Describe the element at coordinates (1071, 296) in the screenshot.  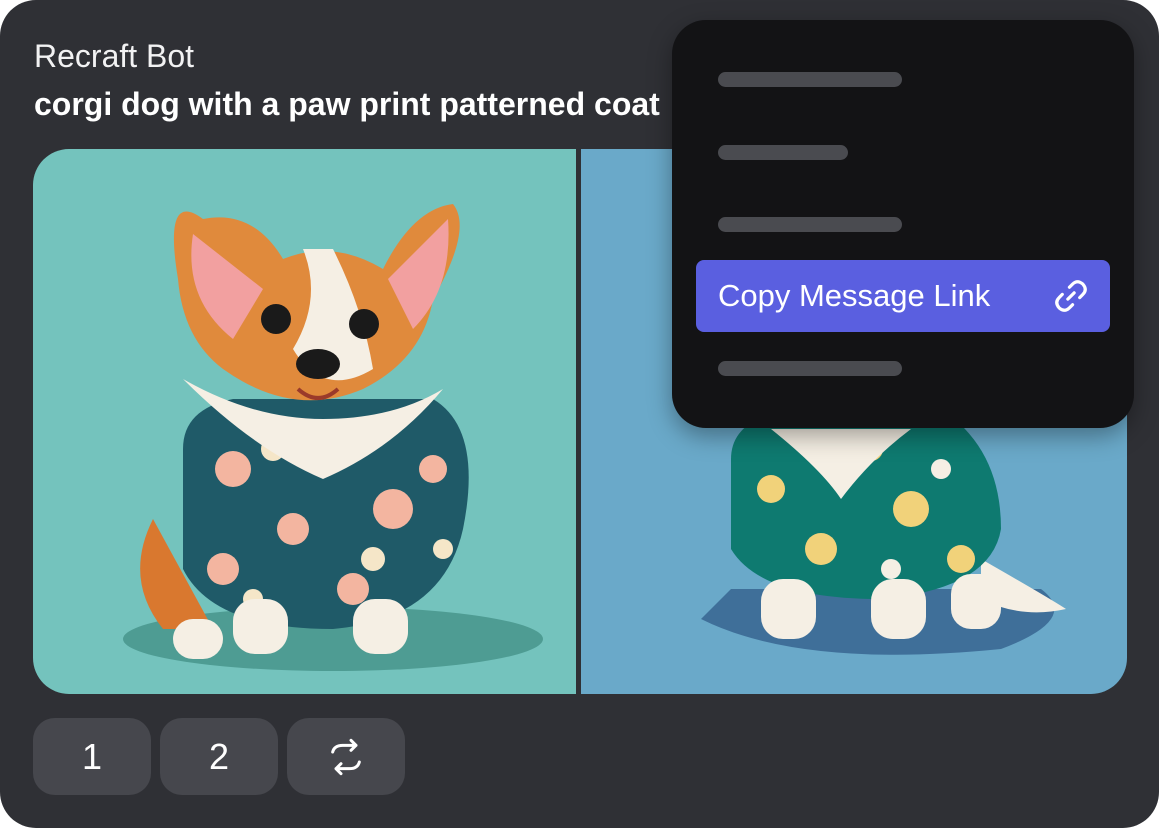
I see `link-icon` at that location.